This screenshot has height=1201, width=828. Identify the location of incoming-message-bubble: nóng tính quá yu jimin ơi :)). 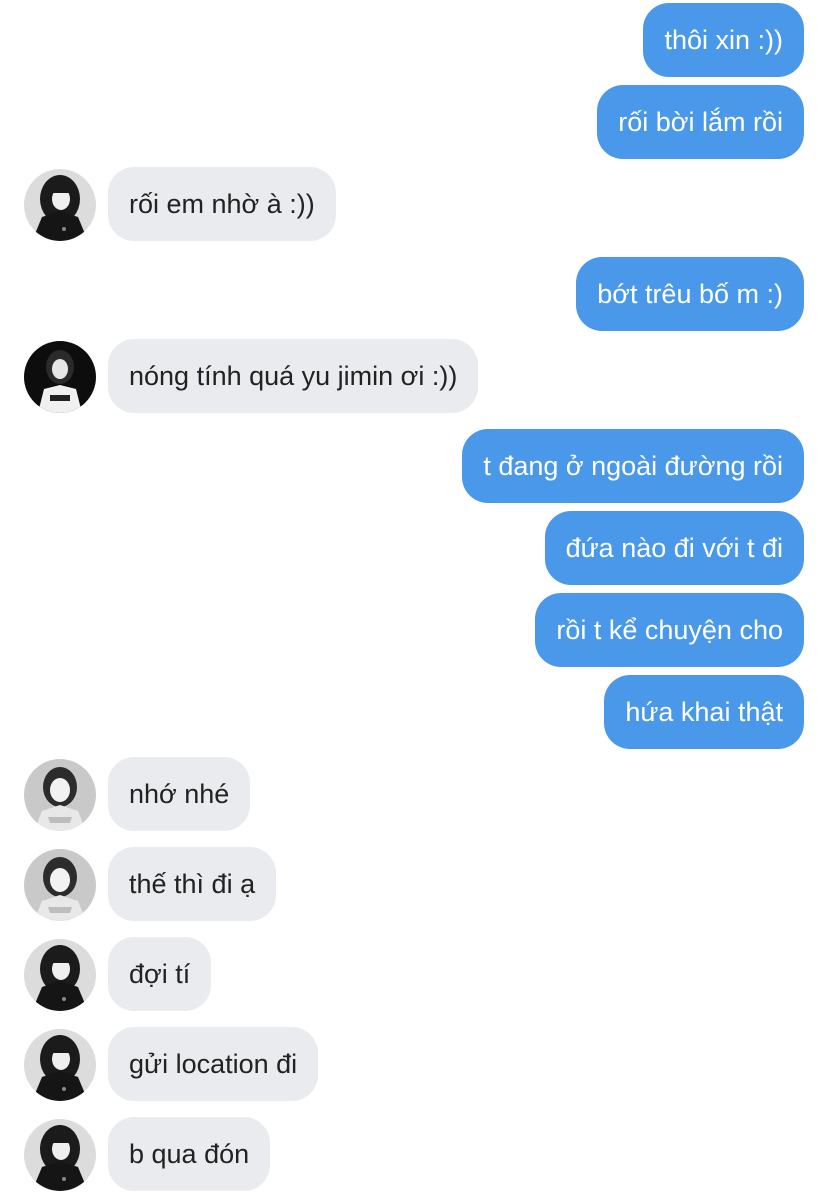
(293, 376).